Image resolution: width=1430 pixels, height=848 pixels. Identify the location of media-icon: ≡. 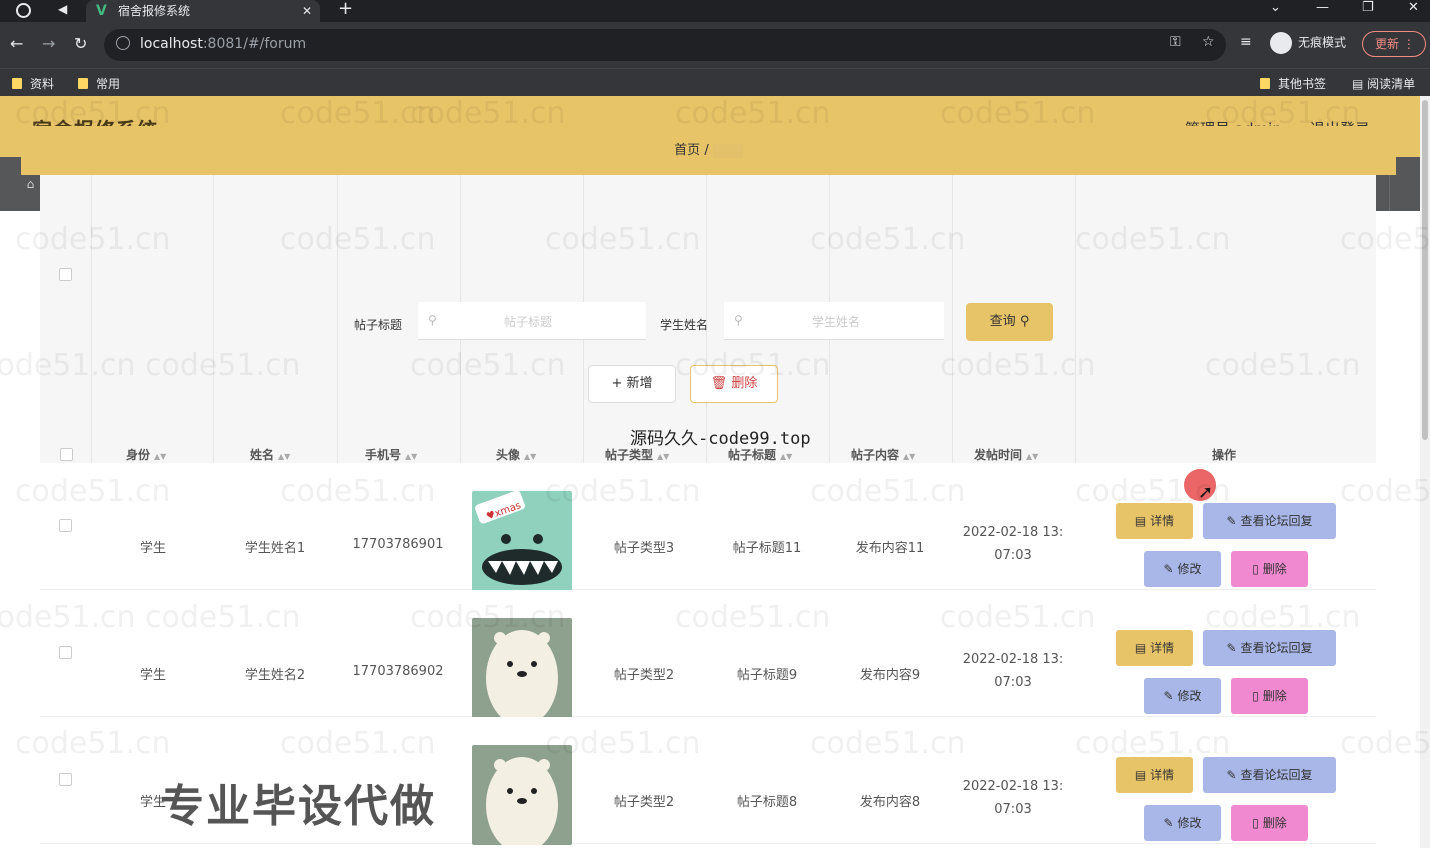
(1246, 42).